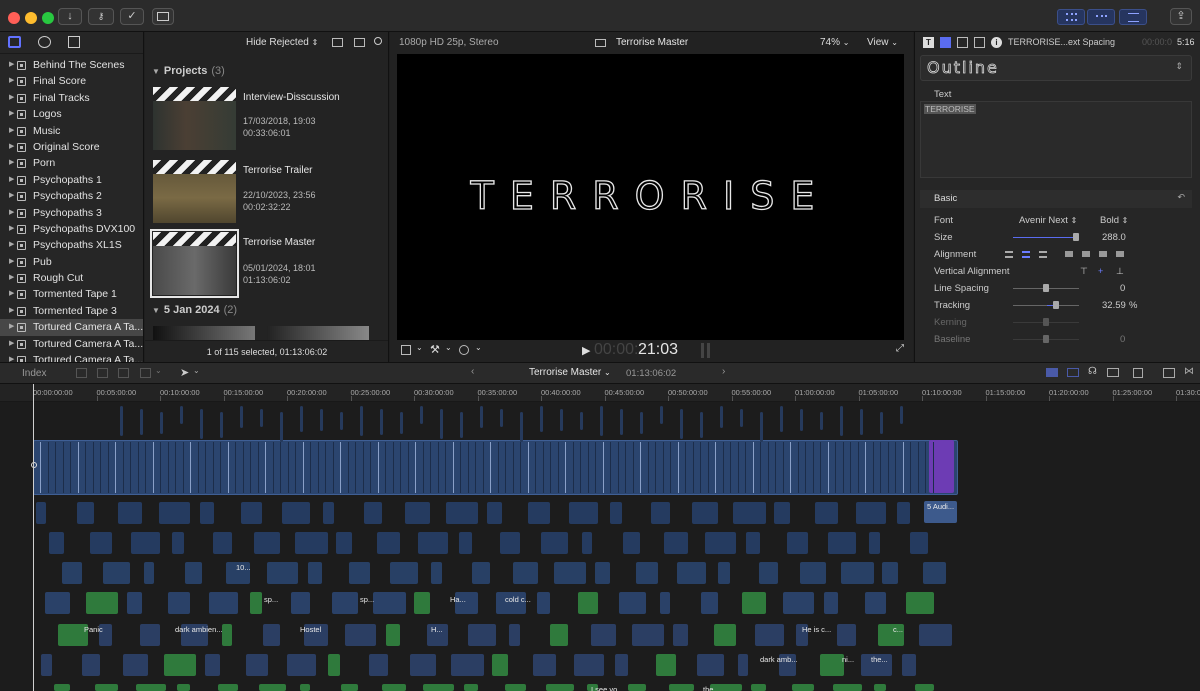  What do you see at coordinates (1056, 68) in the screenshot?
I see `preset-popup: Outline ⇕` at bounding box center [1056, 68].